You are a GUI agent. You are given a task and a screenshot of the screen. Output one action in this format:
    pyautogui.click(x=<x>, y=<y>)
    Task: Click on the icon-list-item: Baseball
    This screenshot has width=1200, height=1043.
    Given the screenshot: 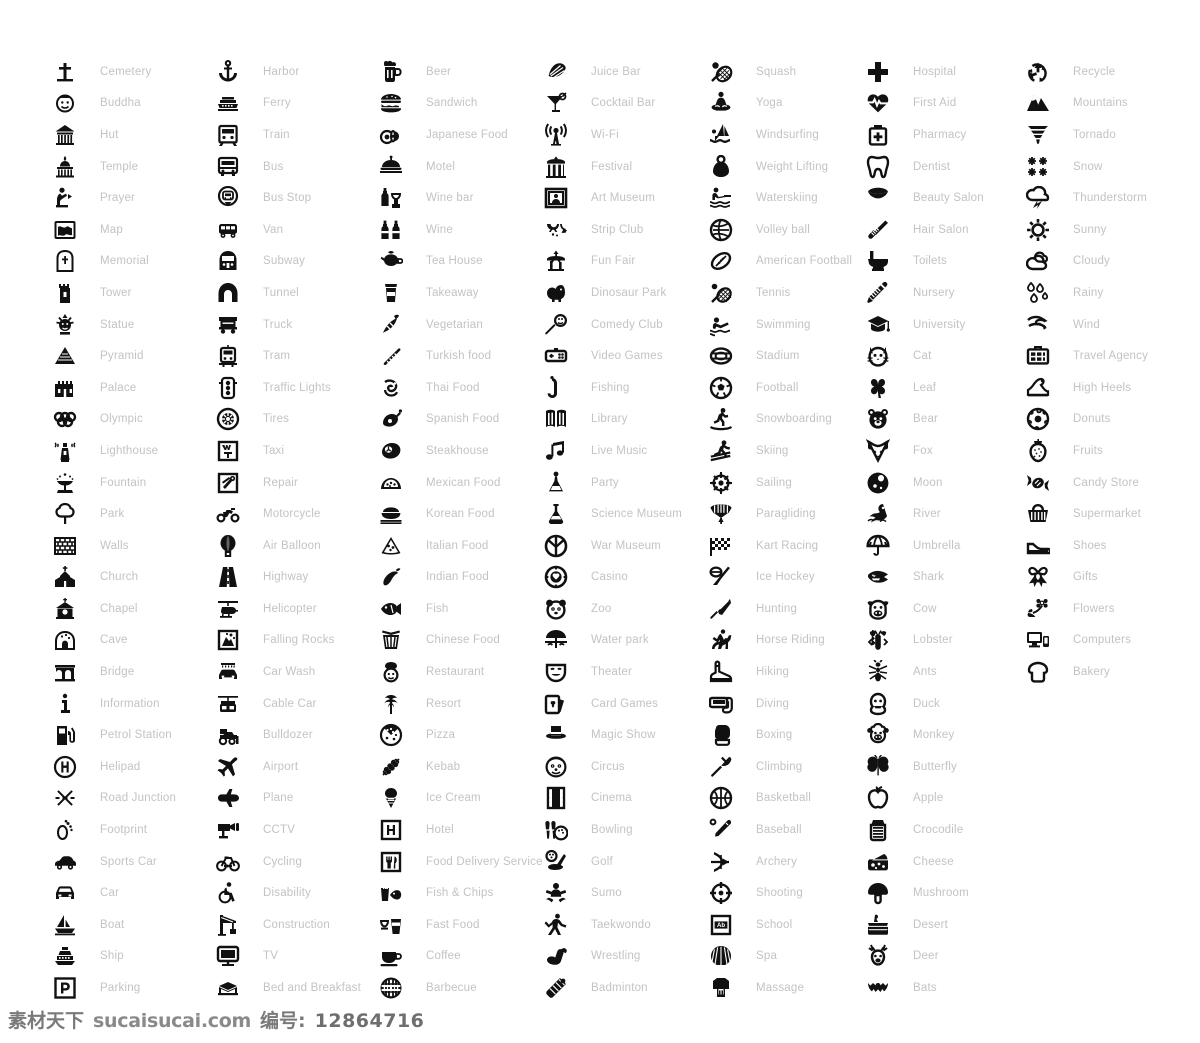 What is the action you would take?
    pyautogui.click(x=786, y=830)
    